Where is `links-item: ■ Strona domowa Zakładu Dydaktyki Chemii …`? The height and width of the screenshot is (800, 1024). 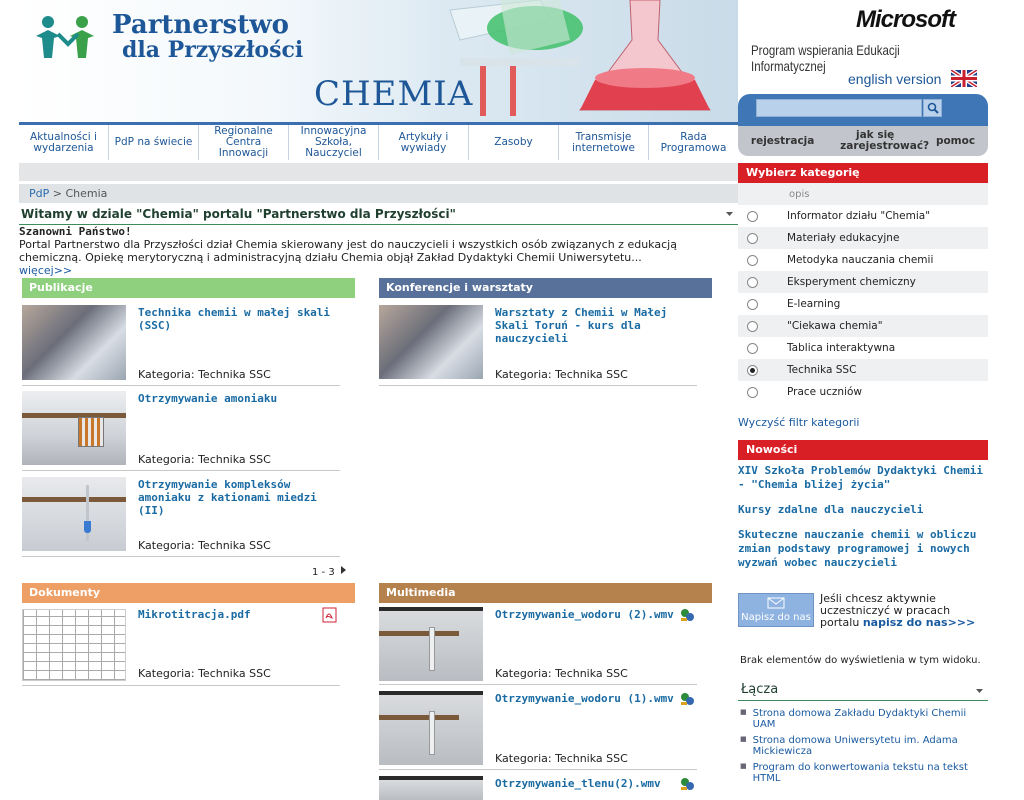 links-item: ■ Strona domowa Zakładu Dydaktyki Chemii … is located at coordinates (864, 719).